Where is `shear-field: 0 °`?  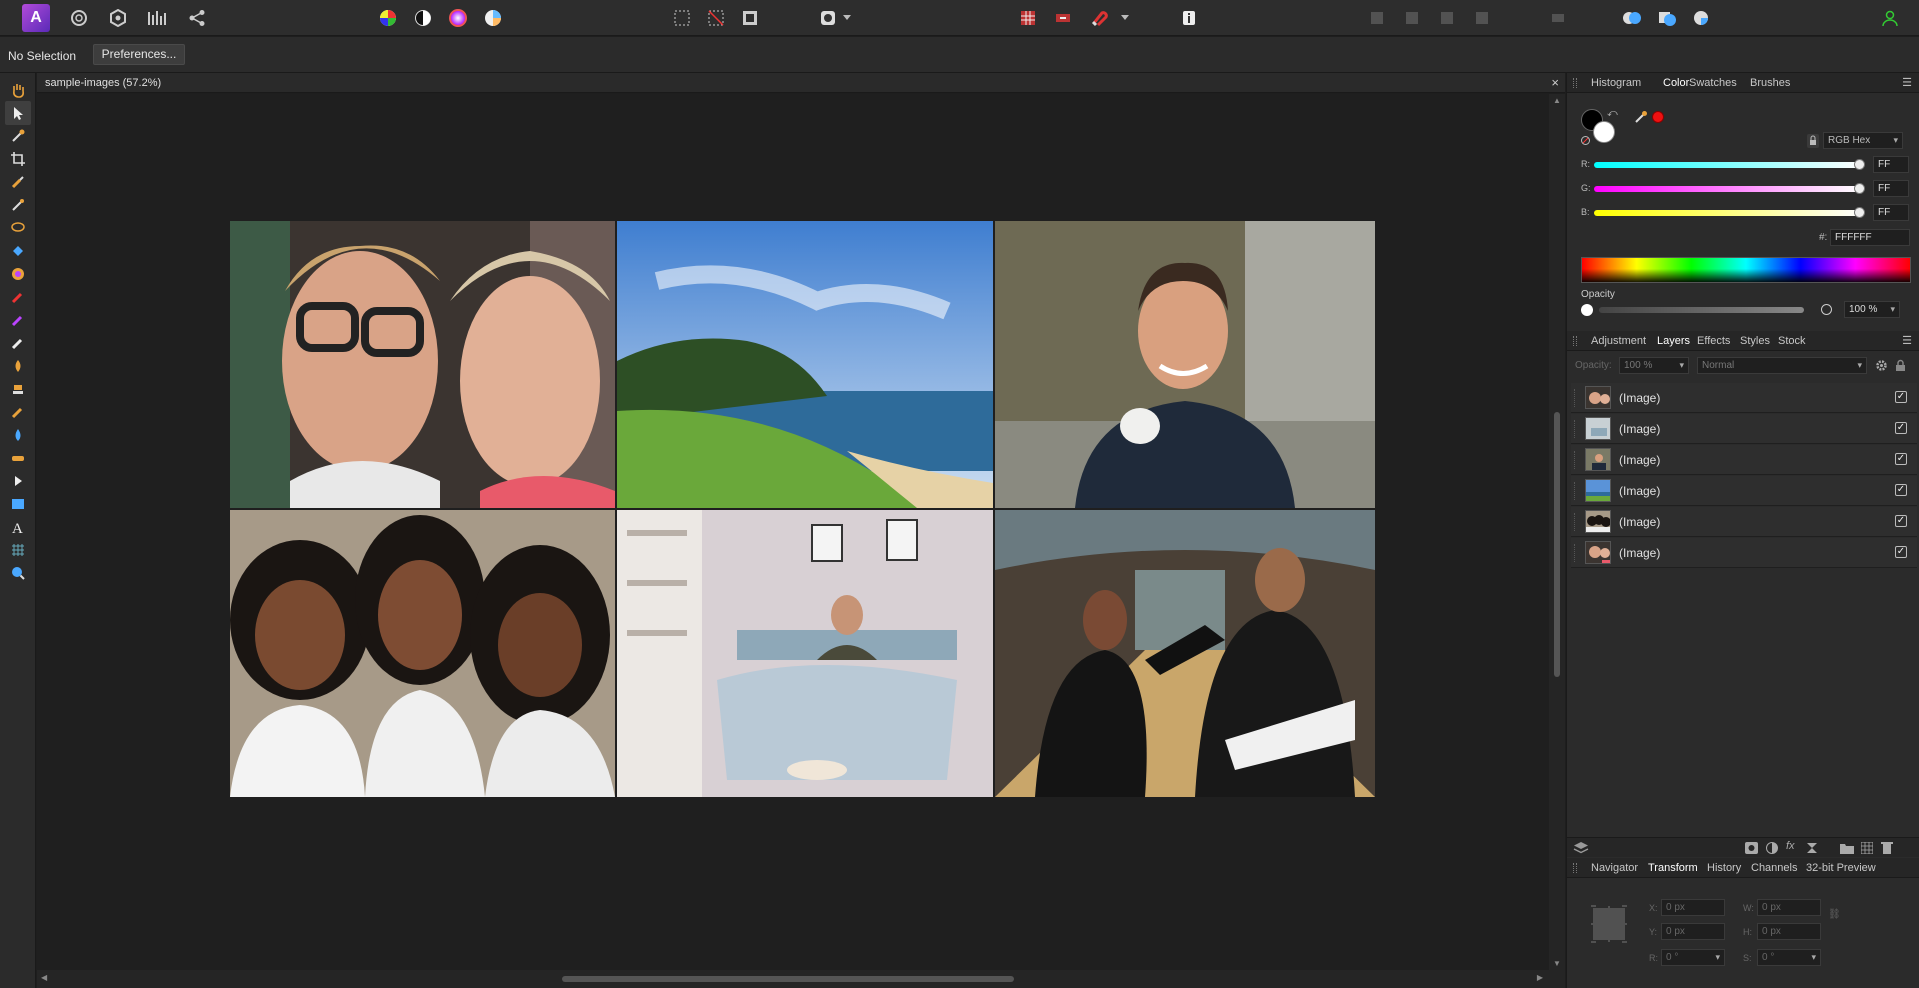
shear-field: 0 ° is located at coordinates (1789, 957).